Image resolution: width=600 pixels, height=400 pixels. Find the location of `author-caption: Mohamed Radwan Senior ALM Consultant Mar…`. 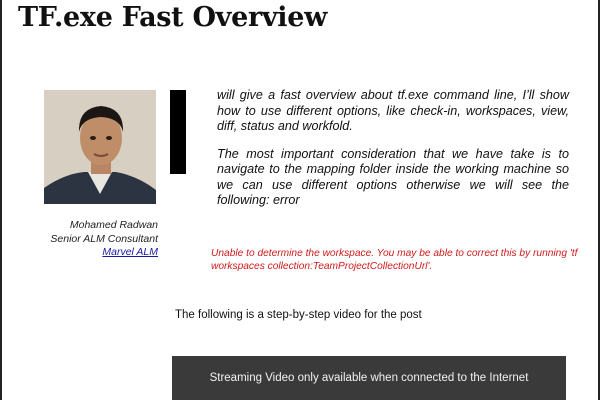

author-caption: Mohamed Radwan Senior ALM Consultant Mar… is located at coordinates (89, 239).